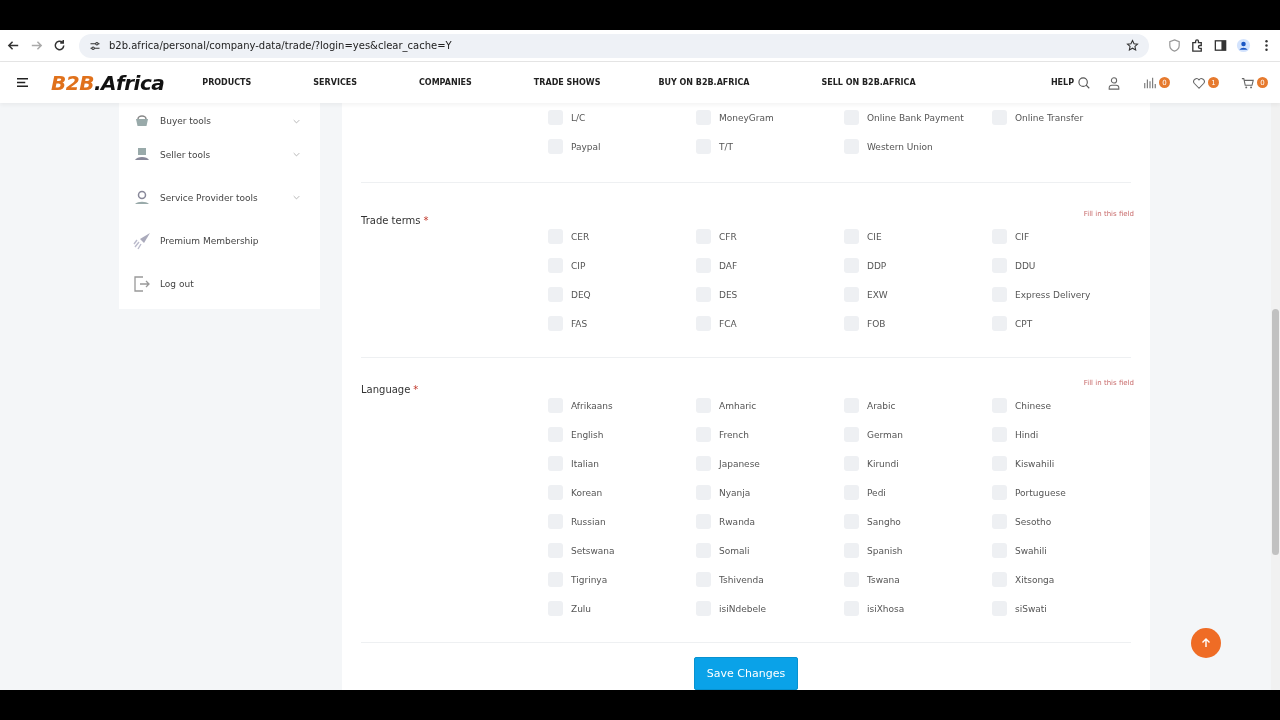  Describe the element at coordinates (1174, 45) in the screenshot. I see `shield-icon` at that location.